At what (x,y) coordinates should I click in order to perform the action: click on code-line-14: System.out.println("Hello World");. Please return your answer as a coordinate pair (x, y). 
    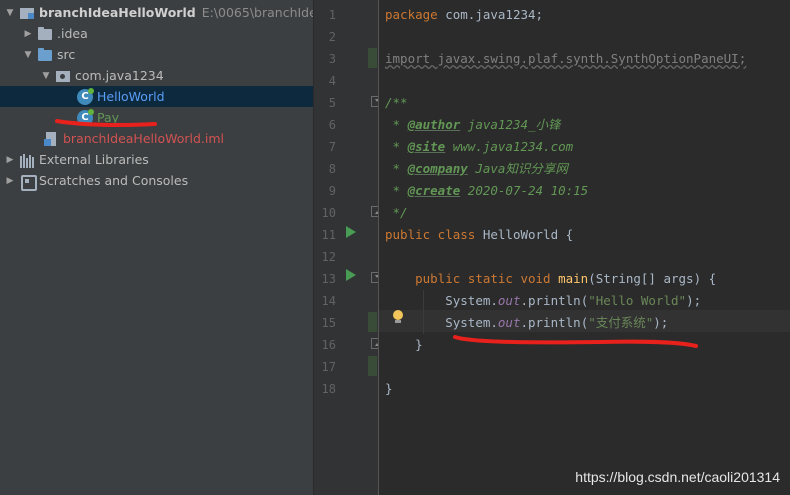
    Looking at the image, I should click on (543, 301).